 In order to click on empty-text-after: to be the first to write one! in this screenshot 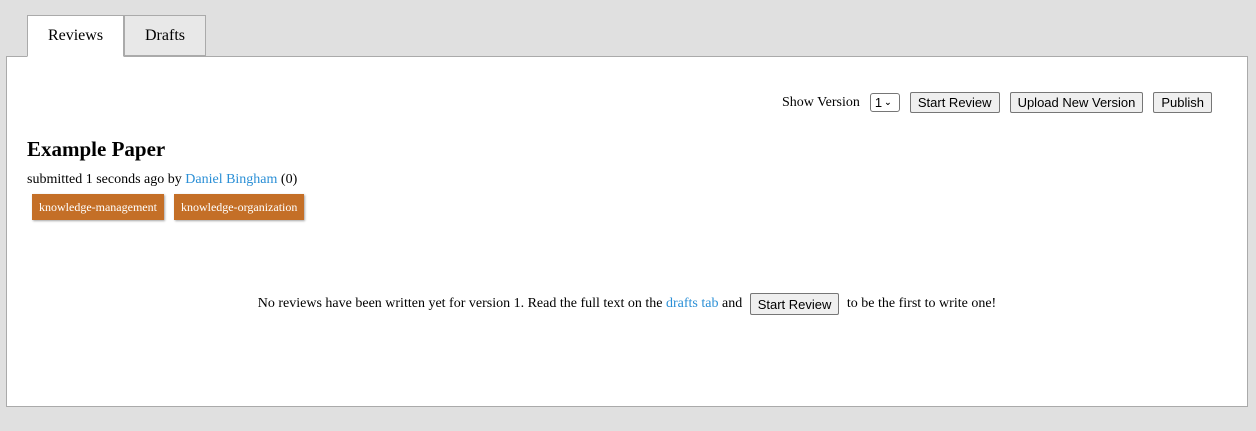, I will do `click(920, 303)`.